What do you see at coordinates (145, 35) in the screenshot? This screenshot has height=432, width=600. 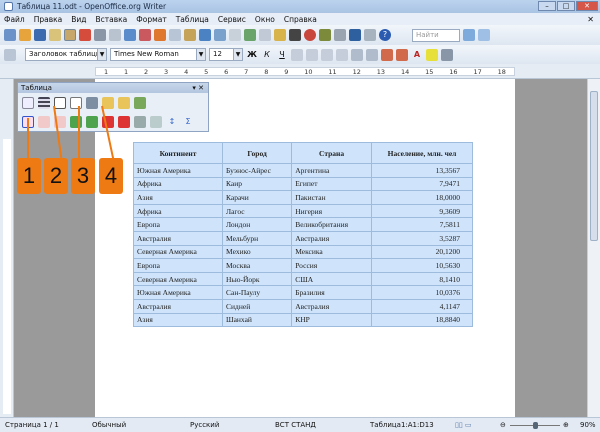 I see `autospell-icon` at bounding box center [145, 35].